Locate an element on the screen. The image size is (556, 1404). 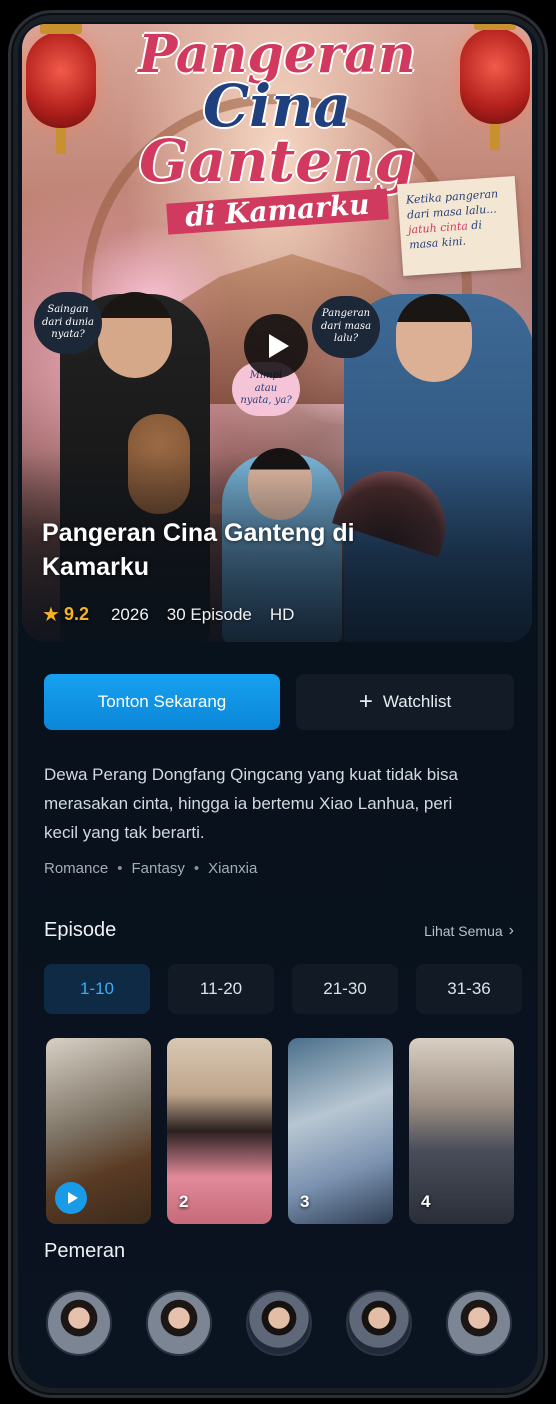
tab-episodes-11-20: 11-20 is located at coordinates (221, 989).